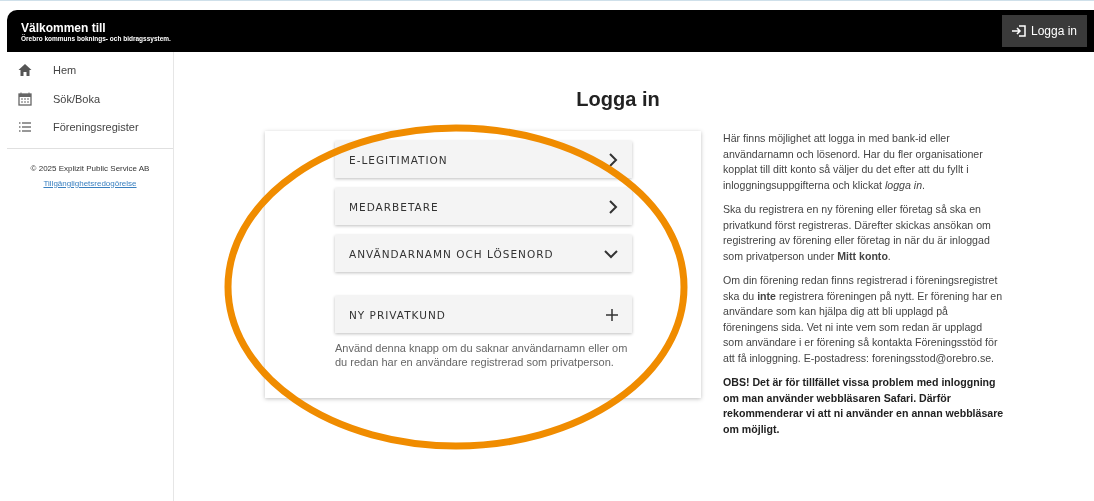 The width and height of the screenshot is (1094, 501). I want to click on header-title: Välkommen till, so click(64, 27).